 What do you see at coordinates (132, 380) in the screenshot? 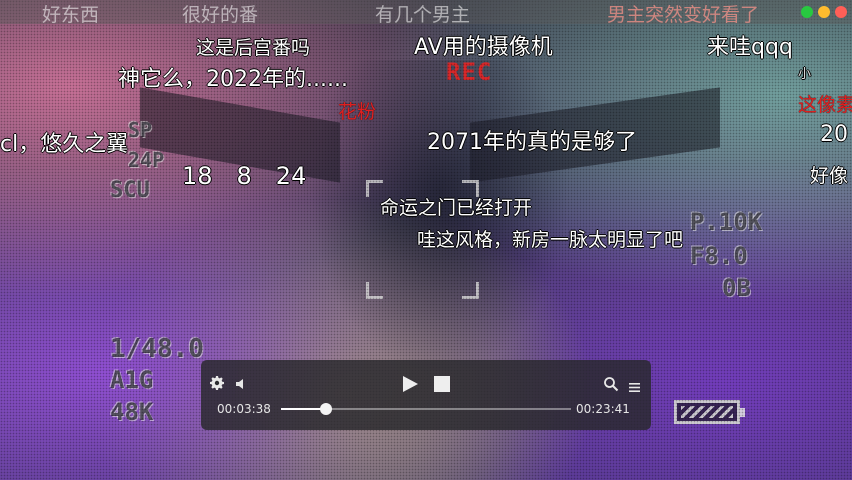
I see `hud-gain: A1G` at bounding box center [132, 380].